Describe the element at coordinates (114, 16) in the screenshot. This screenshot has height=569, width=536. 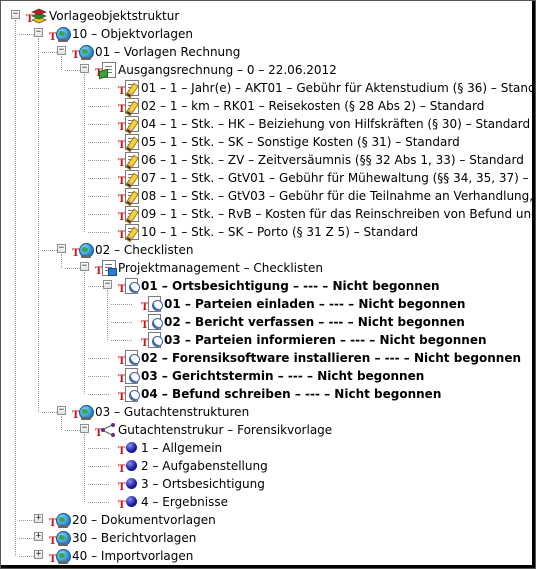
I see `tree-node-label: Vorlageobjektstruktur` at that location.